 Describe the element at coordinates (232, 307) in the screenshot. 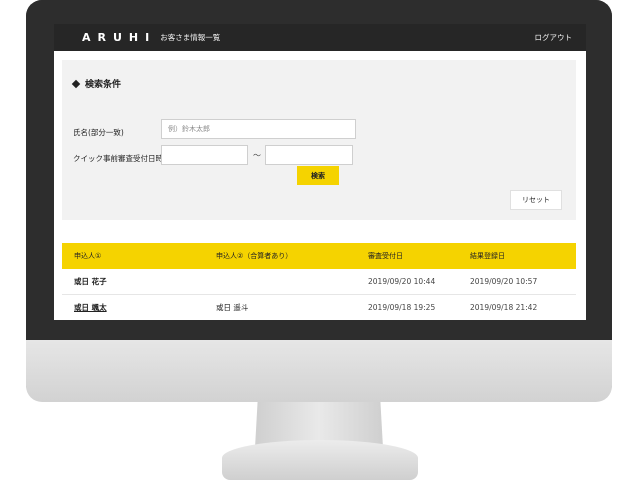

I see `applicant2-name: 或日 遥斗` at that location.